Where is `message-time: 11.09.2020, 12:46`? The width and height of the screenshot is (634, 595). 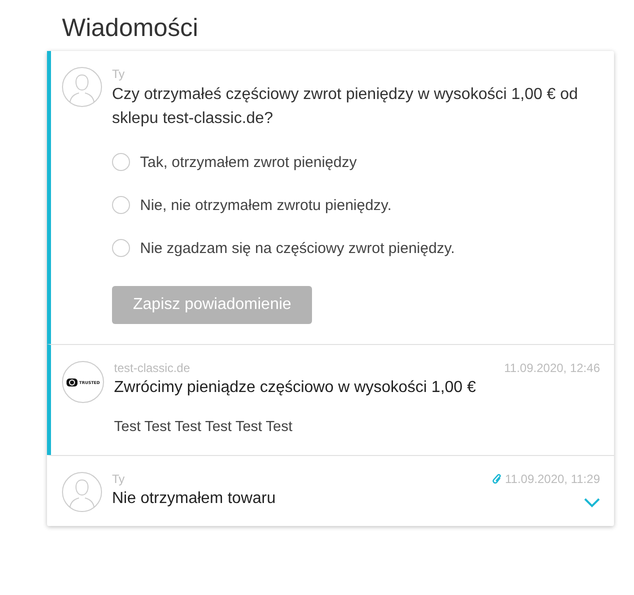 message-time: 11.09.2020, 12:46 is located at coordinates (552, 368).